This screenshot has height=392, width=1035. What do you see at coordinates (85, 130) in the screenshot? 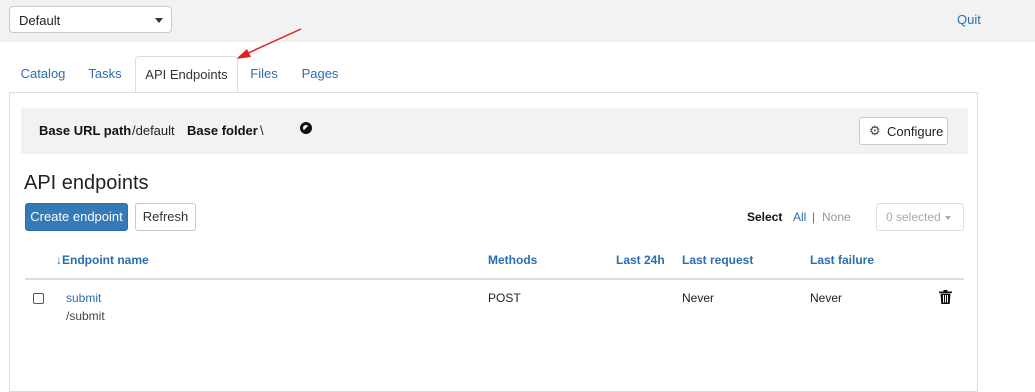
I see `base-url-label: Base URL path` at bounding box center [85, 130].